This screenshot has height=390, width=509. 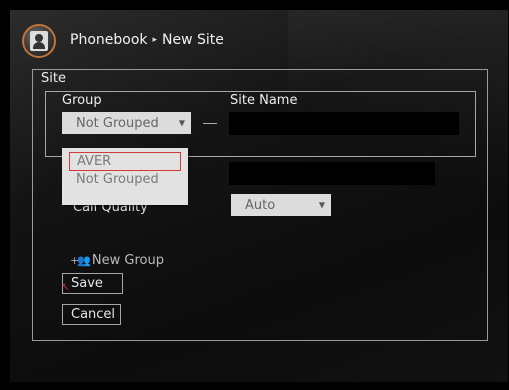 I want to click on site-section-label: Site, so click(x=53, y=78).